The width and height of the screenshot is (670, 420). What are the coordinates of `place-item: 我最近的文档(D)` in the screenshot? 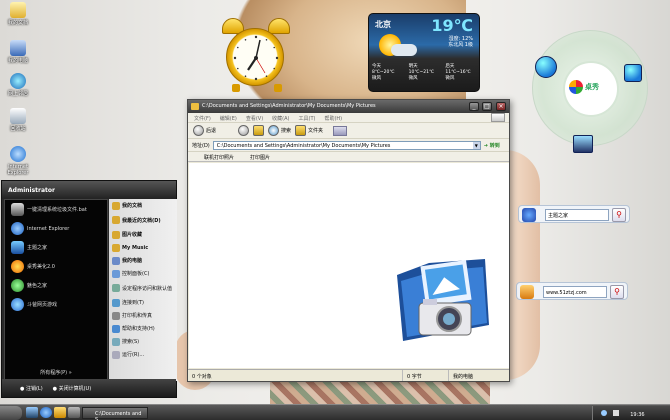 It's located at (143, 220).